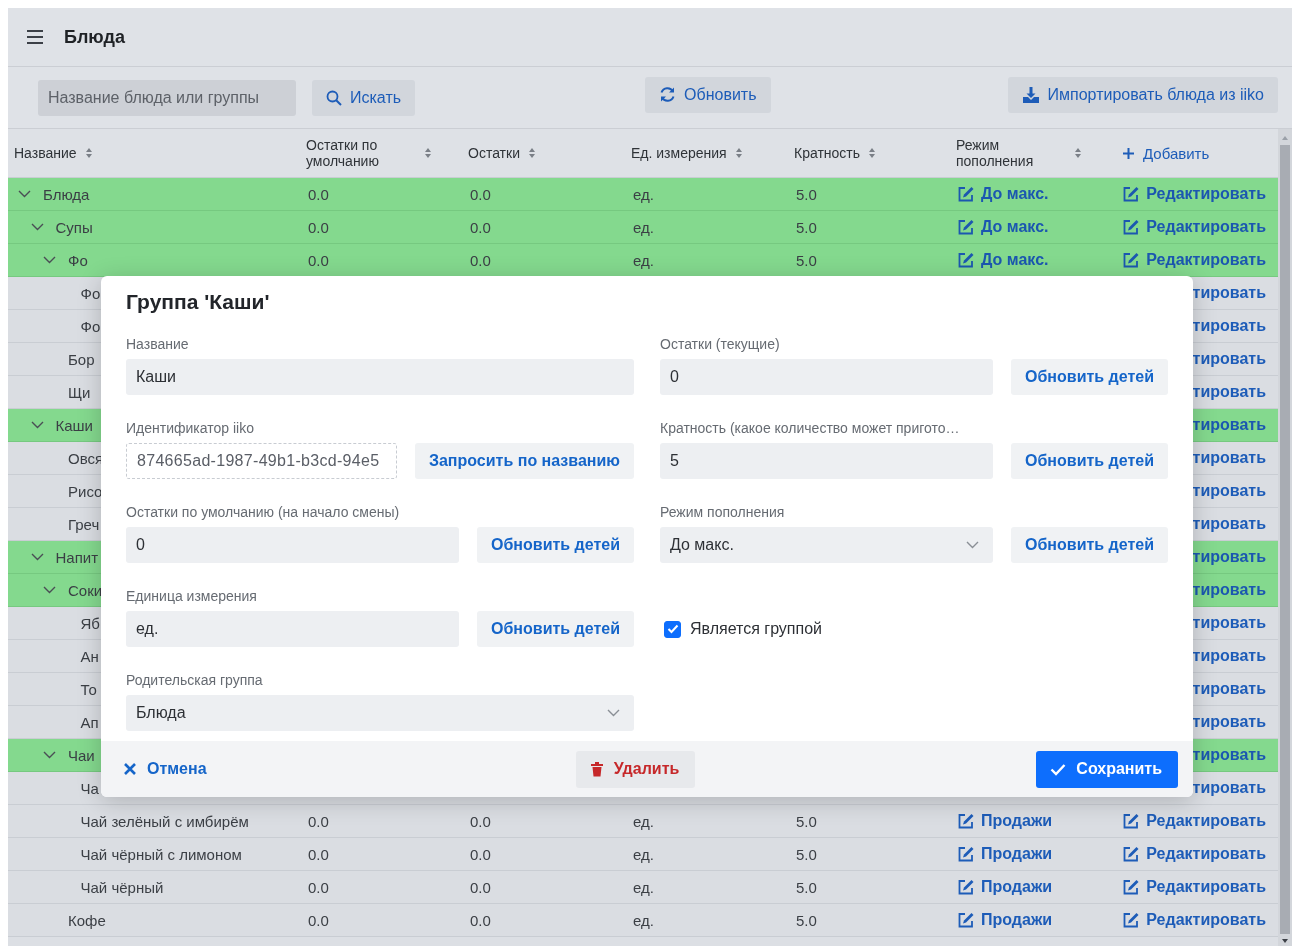  Describe the element at coordinates (293, 629) in the screenshot. I see `input-field: ед.` at that location.